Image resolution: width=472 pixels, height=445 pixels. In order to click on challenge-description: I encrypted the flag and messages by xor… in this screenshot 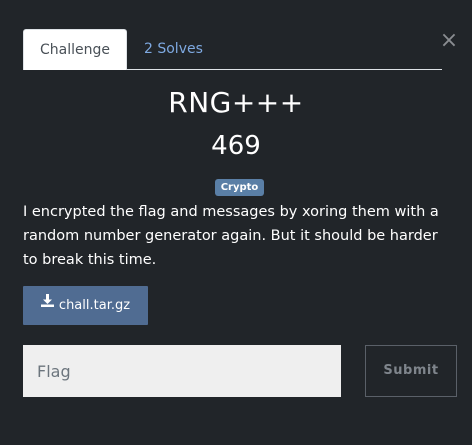, I will do `click(231, 236)`.